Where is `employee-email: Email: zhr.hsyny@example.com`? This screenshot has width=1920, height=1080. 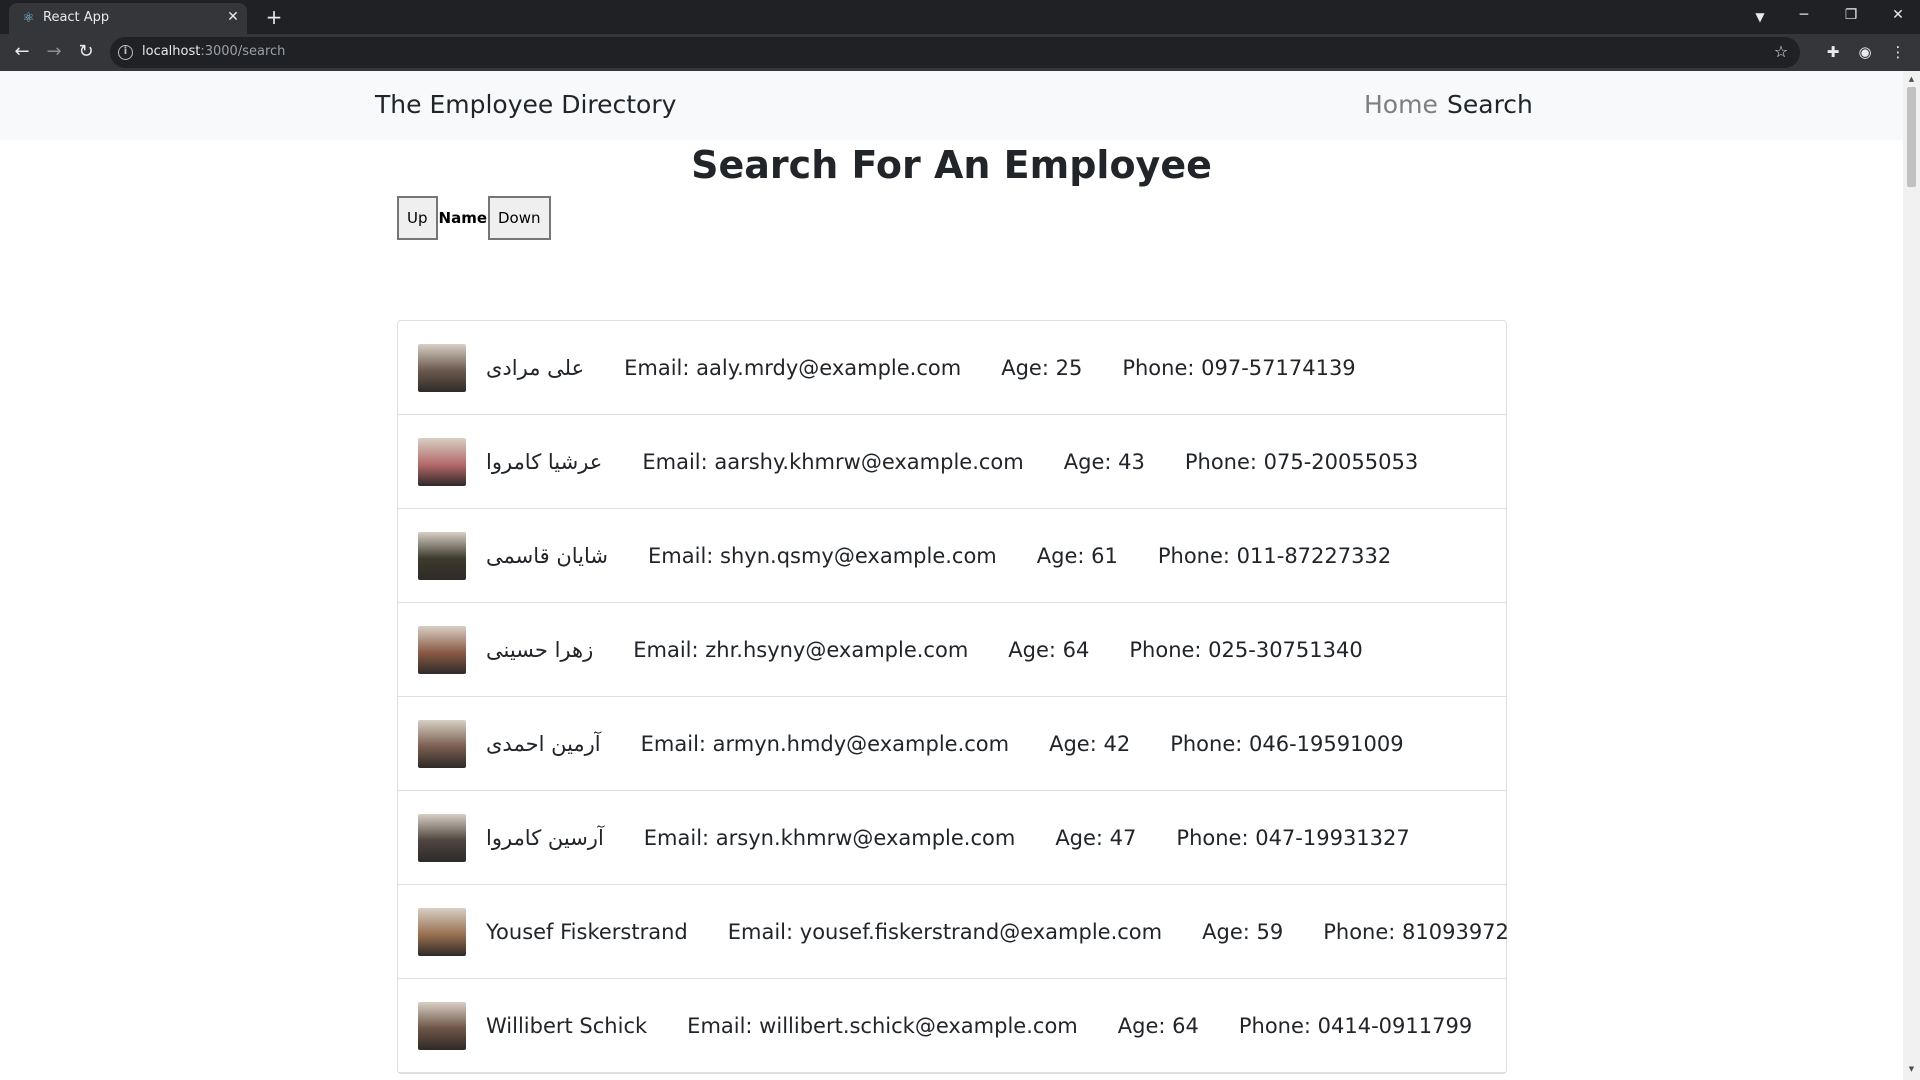
employee-email: Email: zhr.hsyny@example.com is located at coordinates (801, 649).